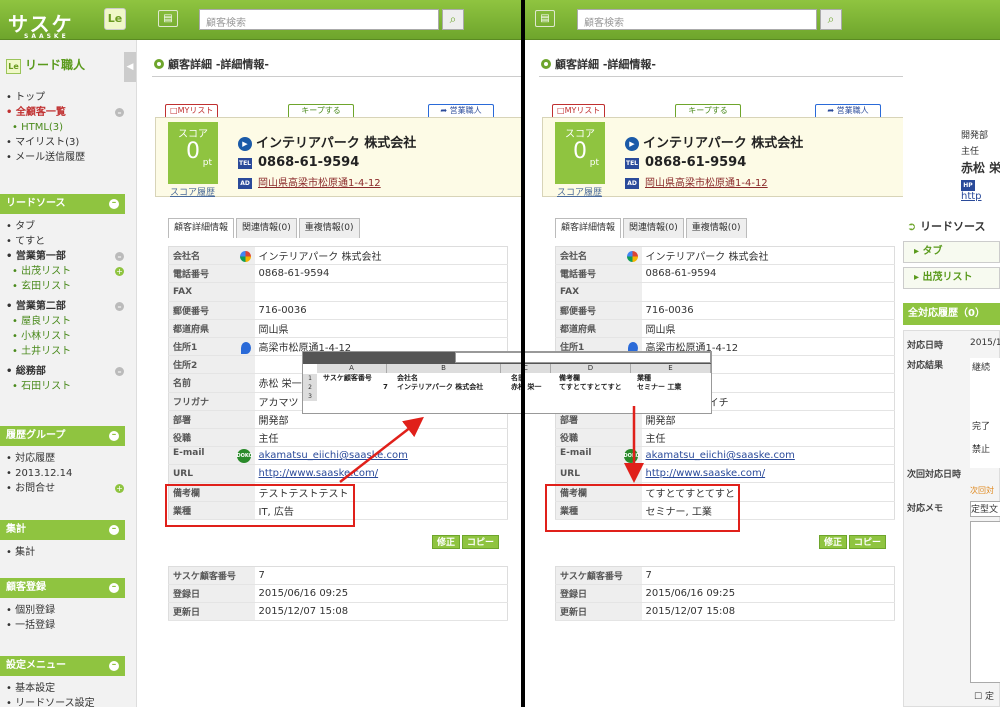 Image resolution: width=1000 pixels, height=711 pixels. Describe the element at coordinates (598, 310) in the screenshot. I see `field-label: 郵便番号` at that location.